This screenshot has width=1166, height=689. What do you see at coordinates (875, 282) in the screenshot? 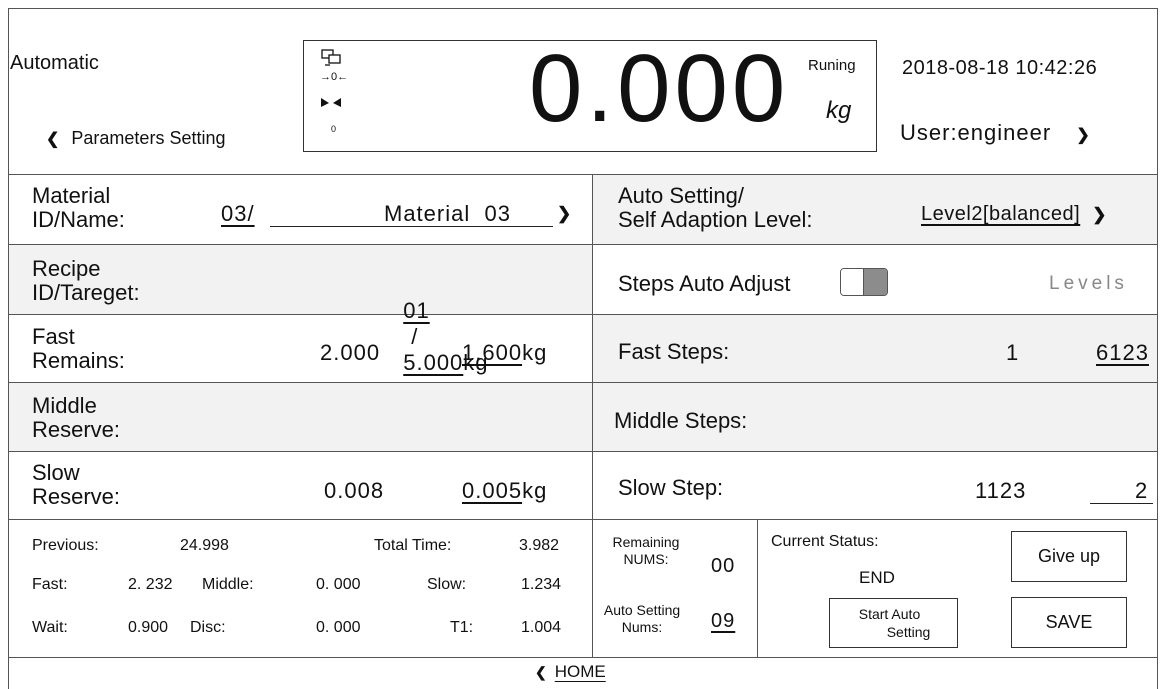
I see `toggle-track` at bounding box center [875, 282].